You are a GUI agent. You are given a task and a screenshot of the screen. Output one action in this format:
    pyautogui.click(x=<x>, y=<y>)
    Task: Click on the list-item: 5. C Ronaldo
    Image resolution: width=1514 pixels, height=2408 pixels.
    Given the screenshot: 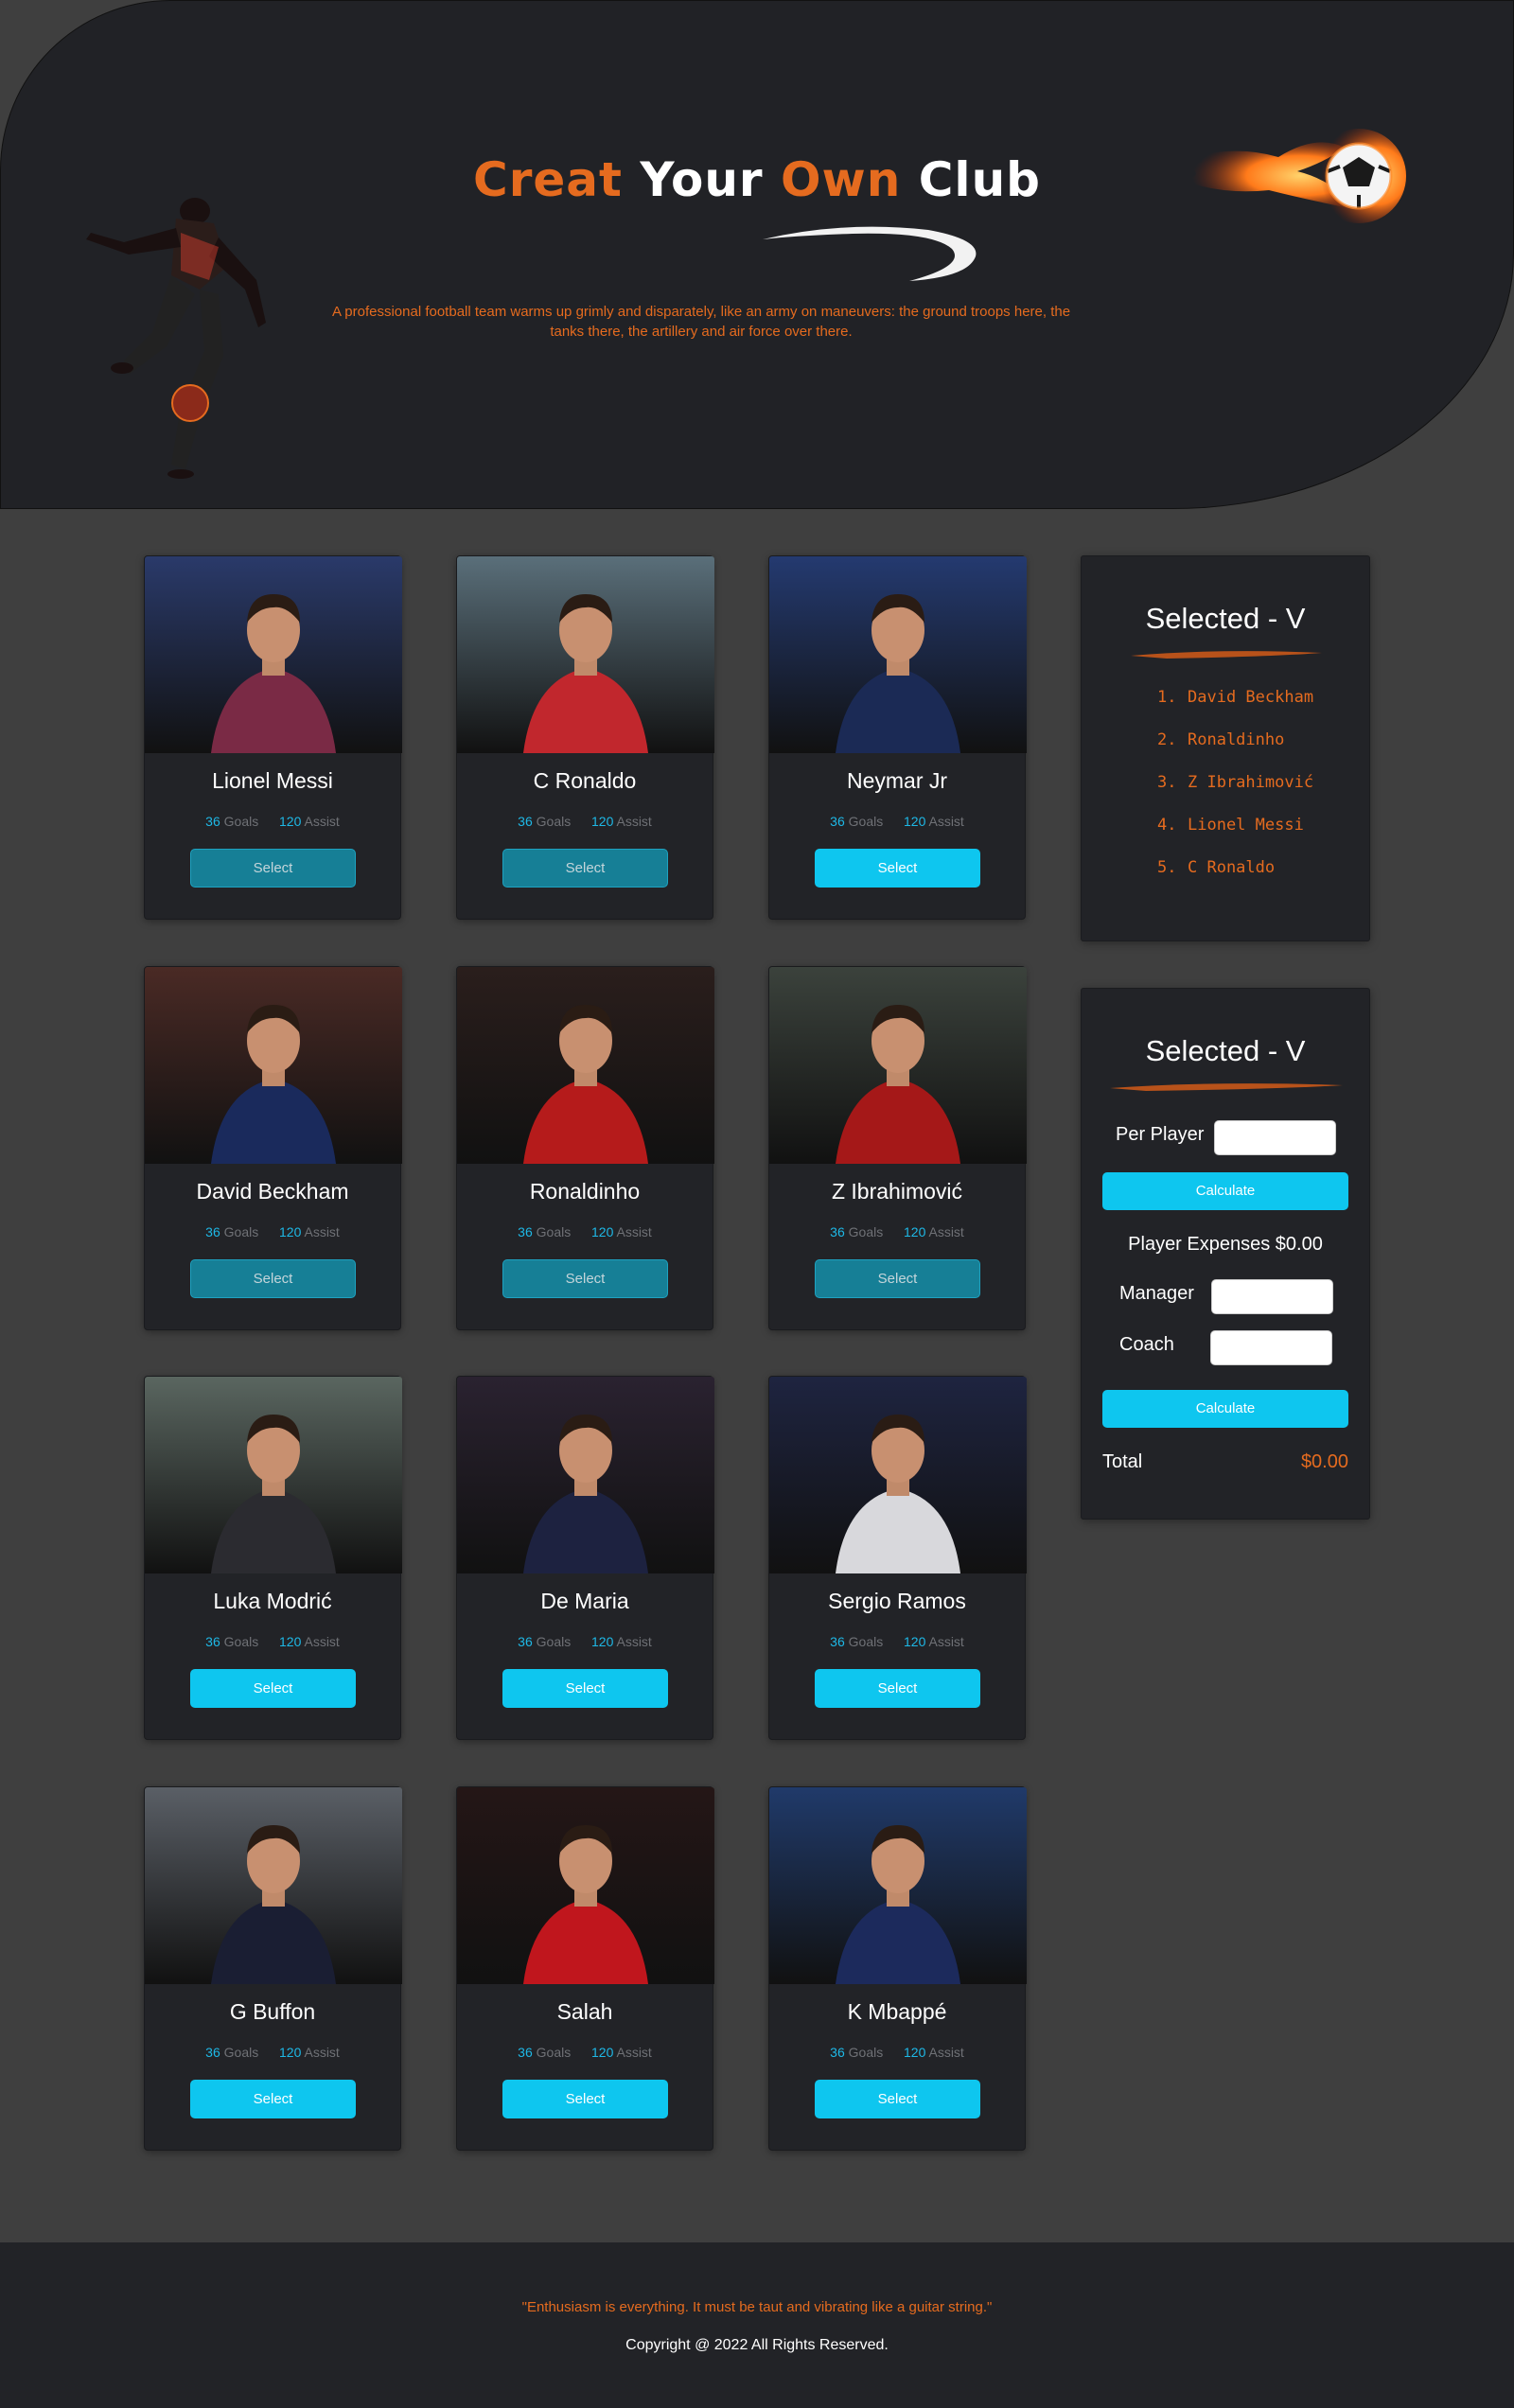 What is the action you would take?
    pyautogui.click(x=1216, y=867)
    